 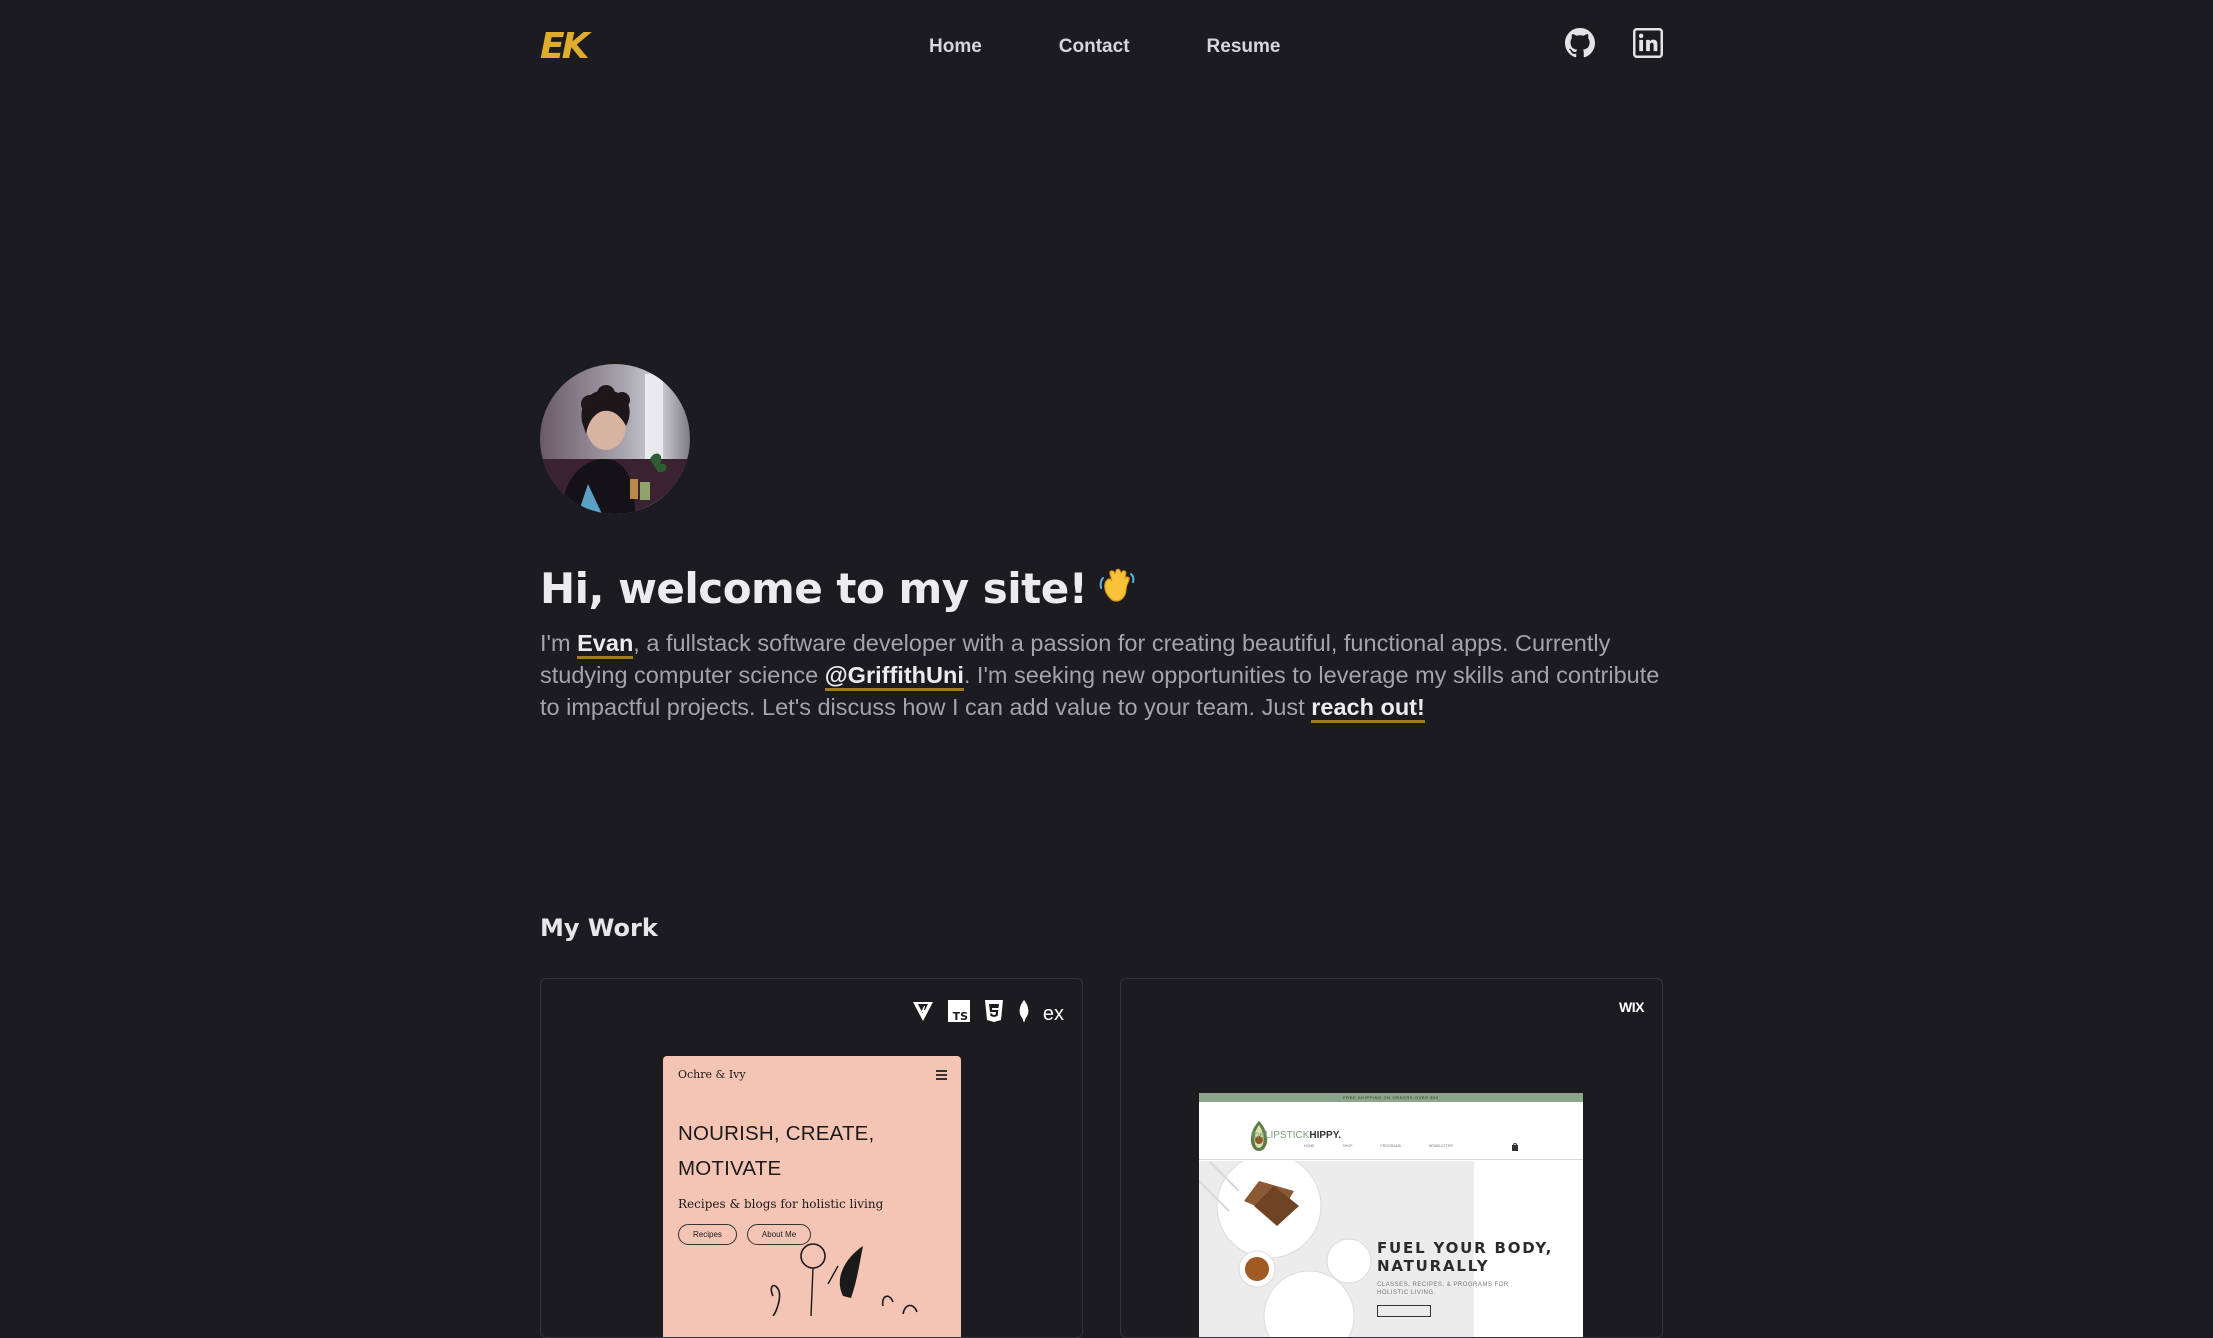 I want to click on preview-brand: Ochre & Ivy, so click(x=712, y=1074).